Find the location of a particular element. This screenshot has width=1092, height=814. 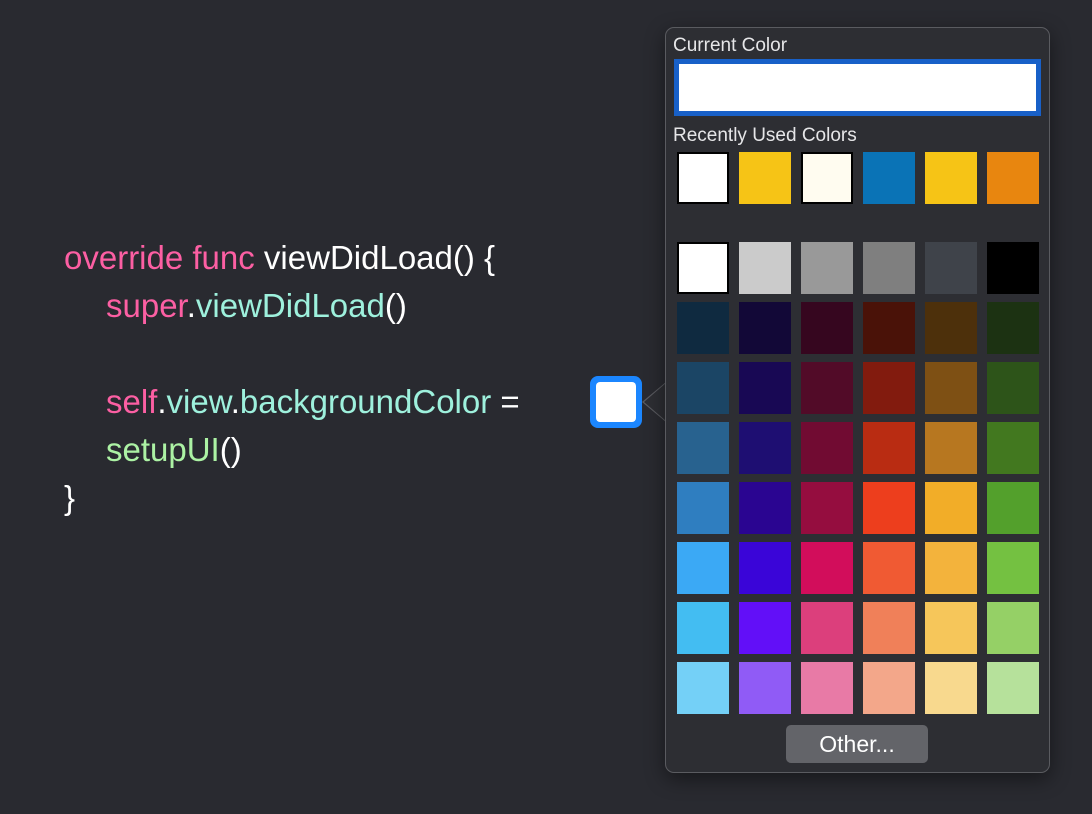

current-color-well is located at coordinates (857, 87).